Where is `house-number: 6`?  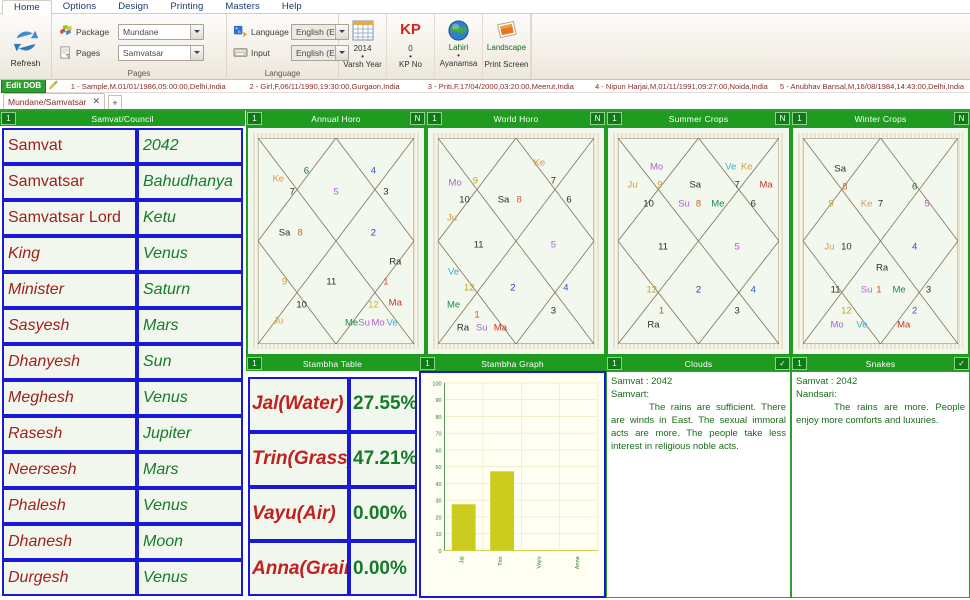 house-number: 6 is located at coordinates (753, 204).